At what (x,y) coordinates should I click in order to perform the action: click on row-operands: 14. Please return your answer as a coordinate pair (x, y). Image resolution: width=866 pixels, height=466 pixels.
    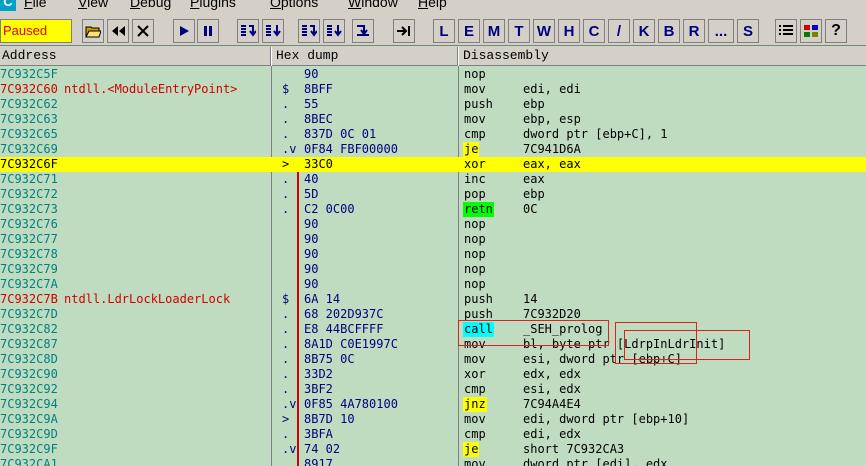
    Looking at the image, I should click on (530, 299).